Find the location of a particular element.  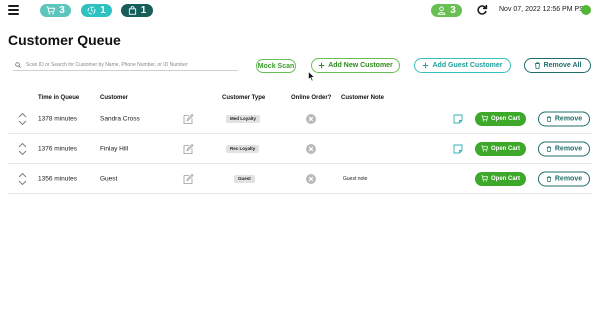

bag-icon is located at coordinates (132, 10).